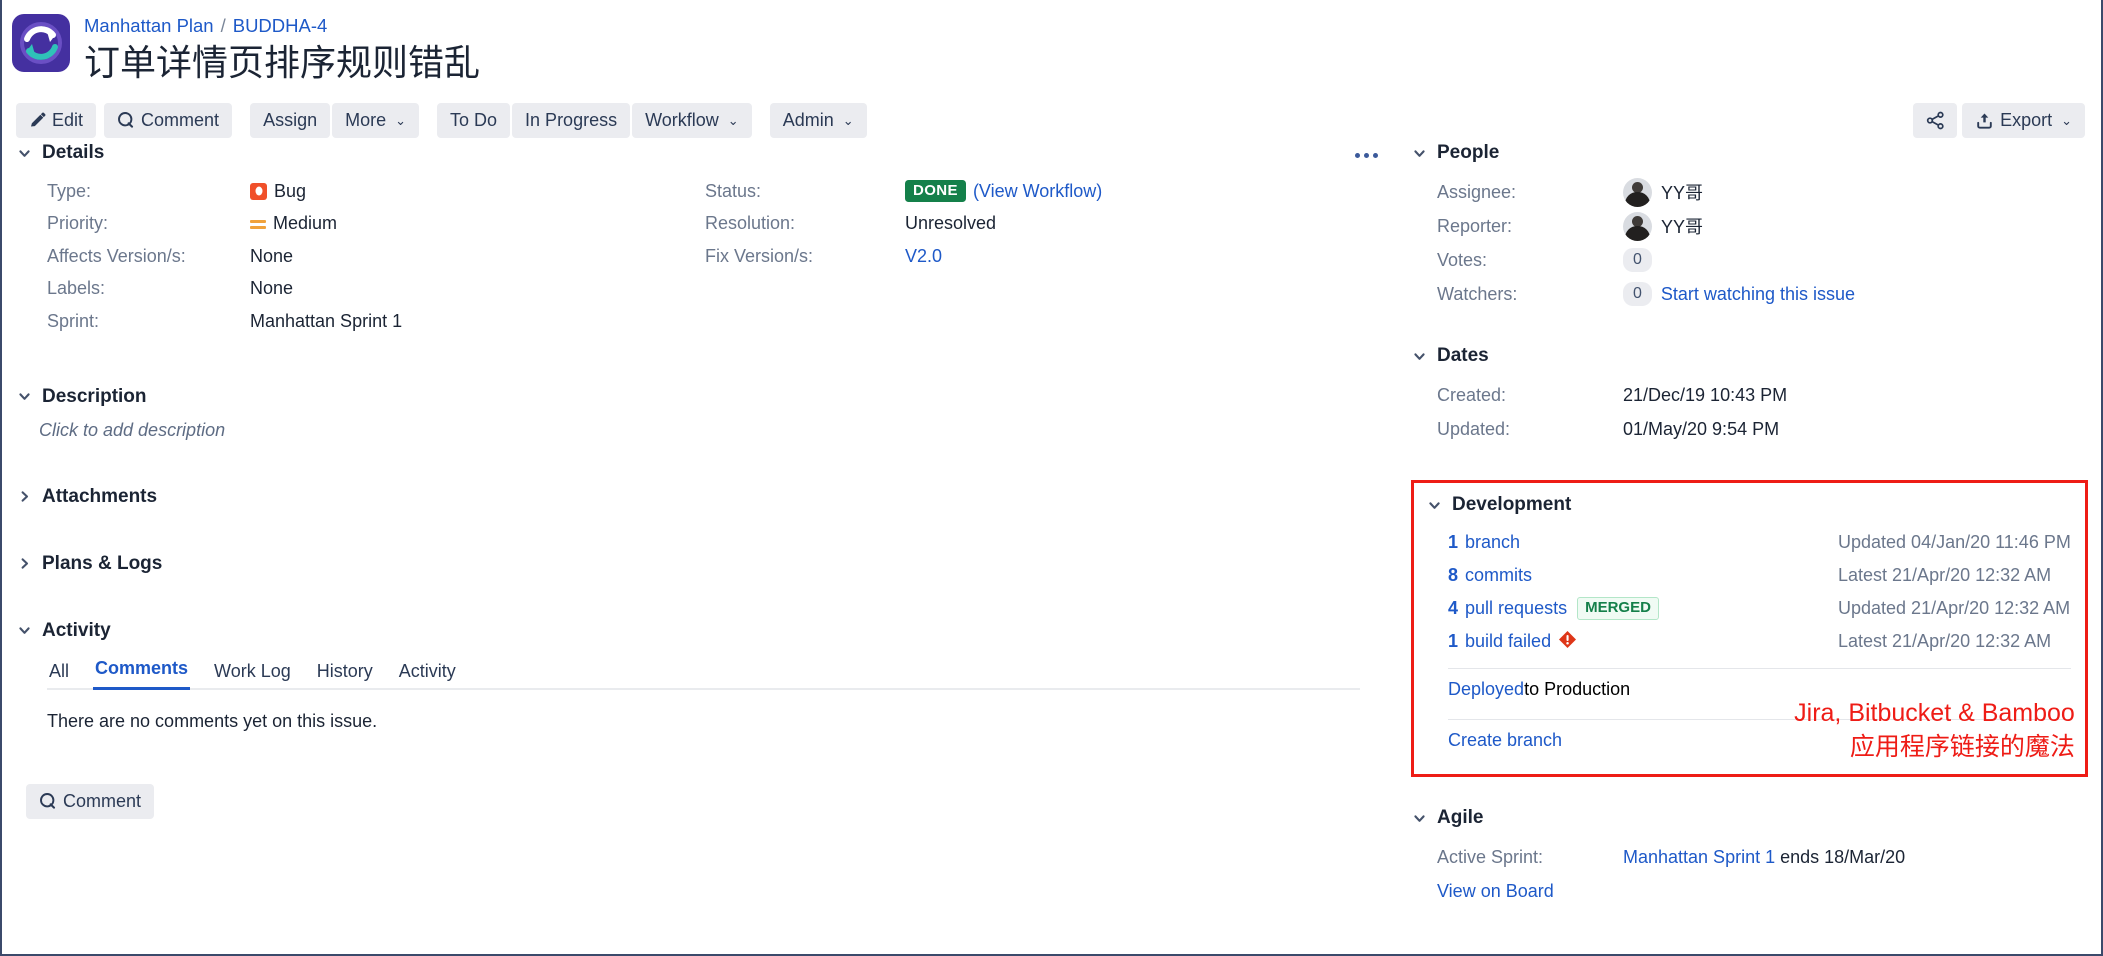  Describe the element at coordinates (56, 120) in the screenshot. I see `edit-button: Edit` at that location.